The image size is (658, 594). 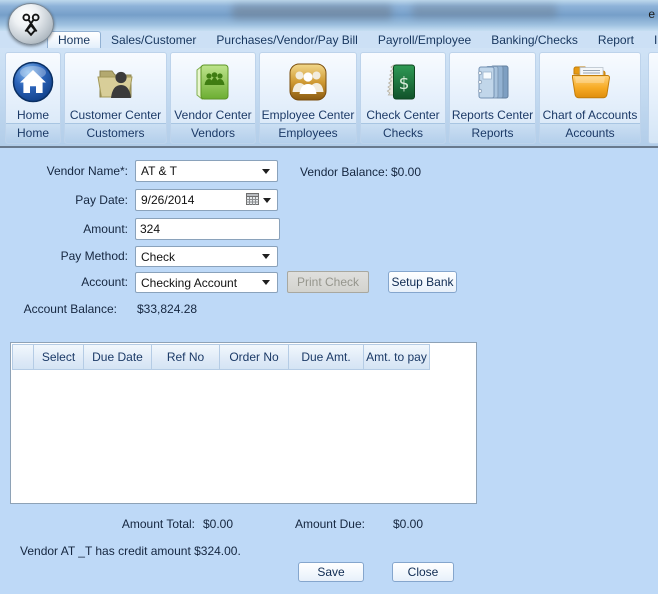 What do you see at coordinates (590, 133) in the screenshot?
I see `group-band-accounts: Accounts` at bounding box center [590, 133].